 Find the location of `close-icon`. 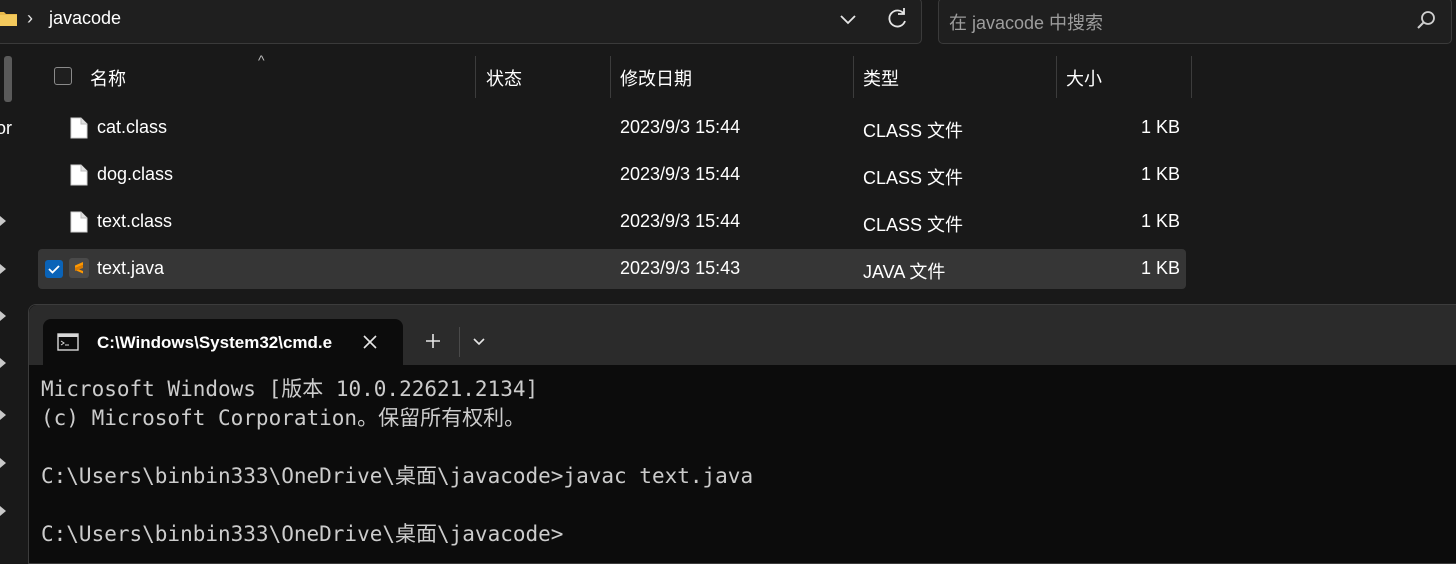

close-icon is located at coordinates (370, 342).